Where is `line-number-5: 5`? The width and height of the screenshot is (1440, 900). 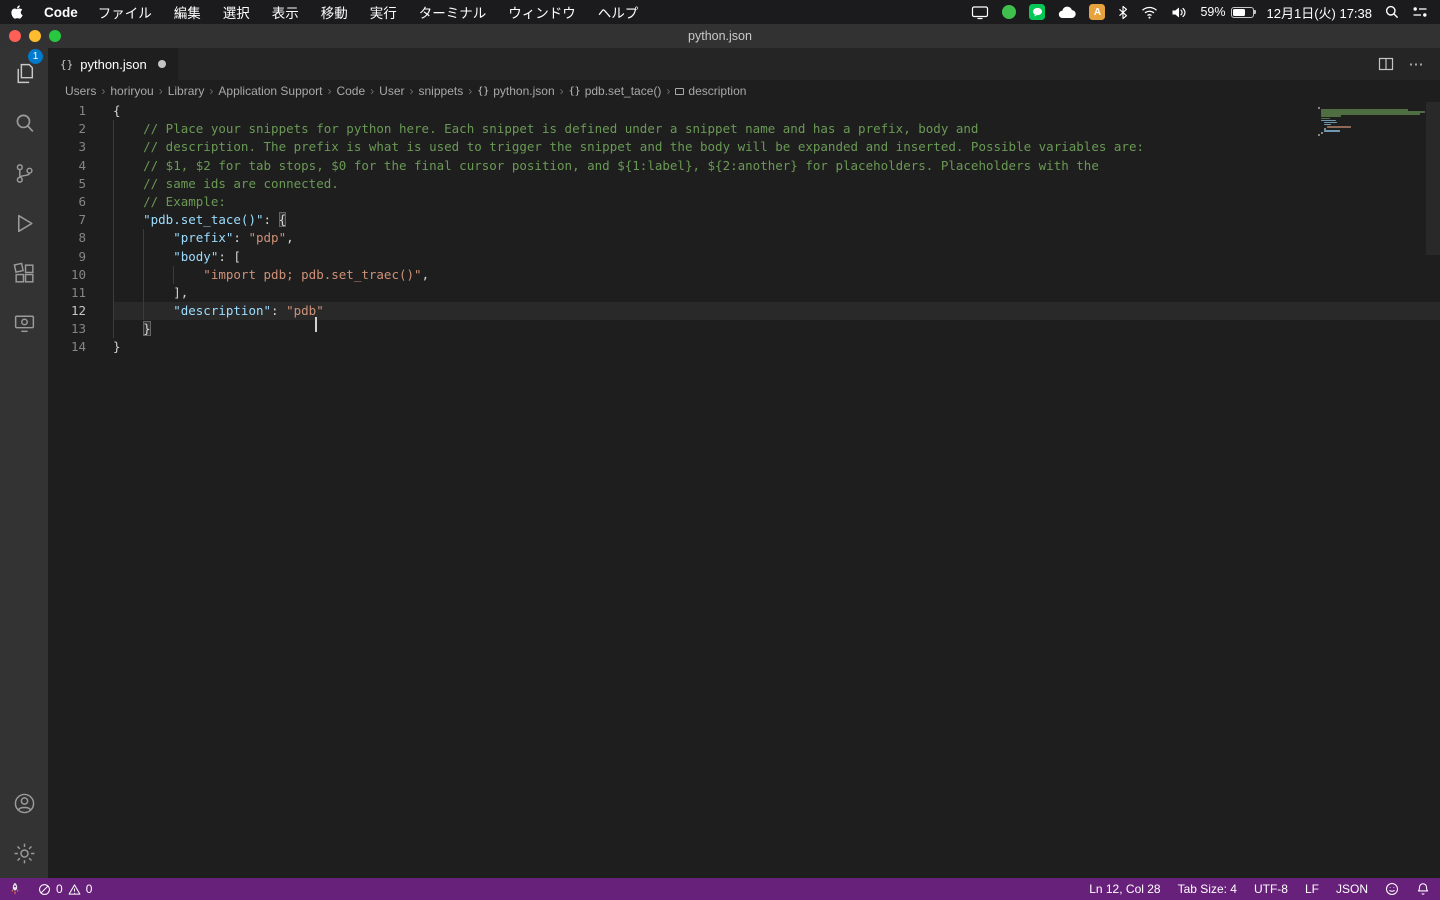 line-number-5: 5 is located at coordinates (82, 183).